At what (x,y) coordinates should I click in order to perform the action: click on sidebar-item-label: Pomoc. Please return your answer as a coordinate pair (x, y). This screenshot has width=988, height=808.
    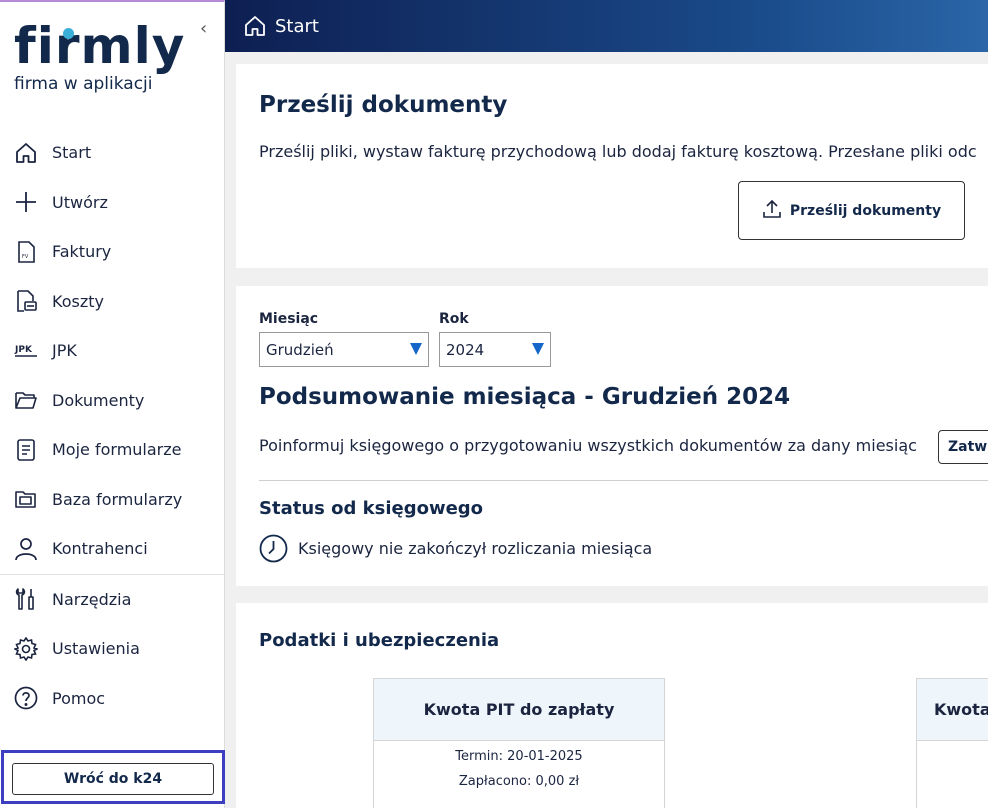
    Looking at the image, I should click on (79, 698).